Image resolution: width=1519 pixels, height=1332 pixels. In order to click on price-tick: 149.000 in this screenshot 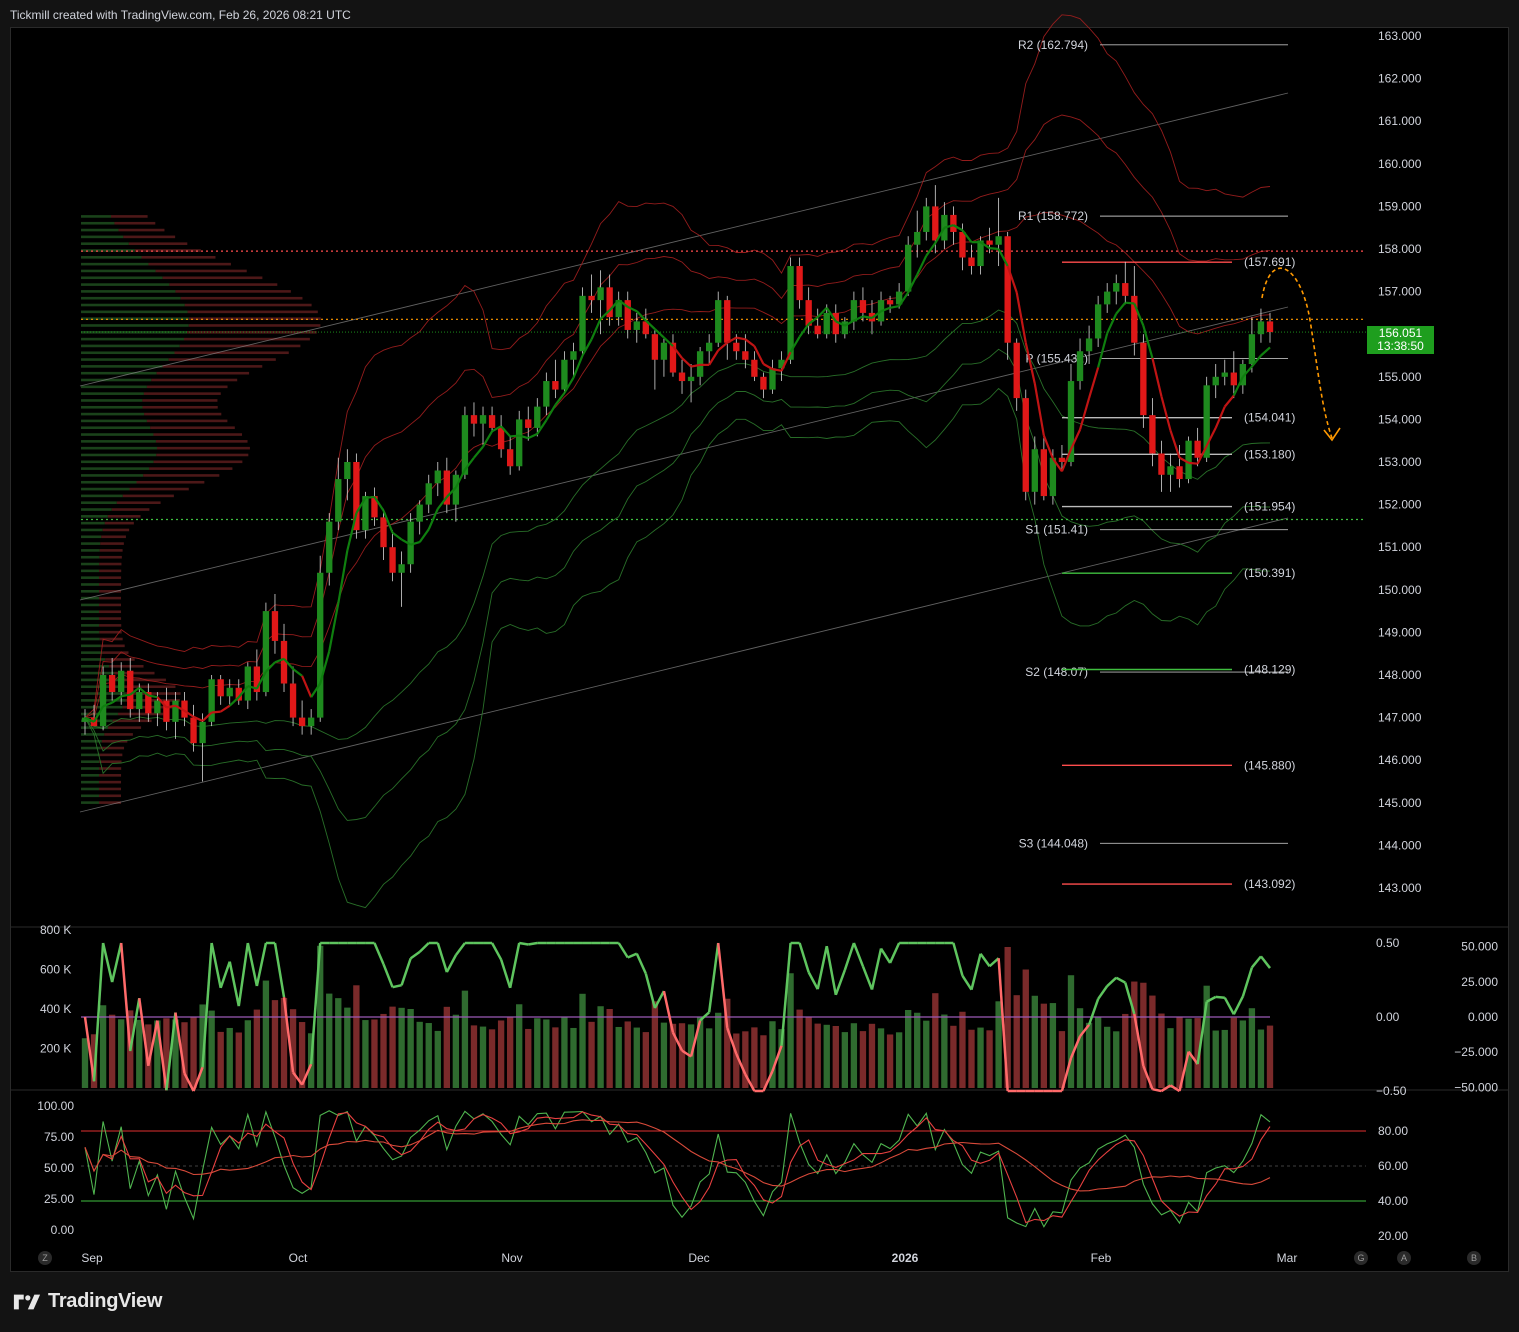, I will do `click(1400, 632)`.